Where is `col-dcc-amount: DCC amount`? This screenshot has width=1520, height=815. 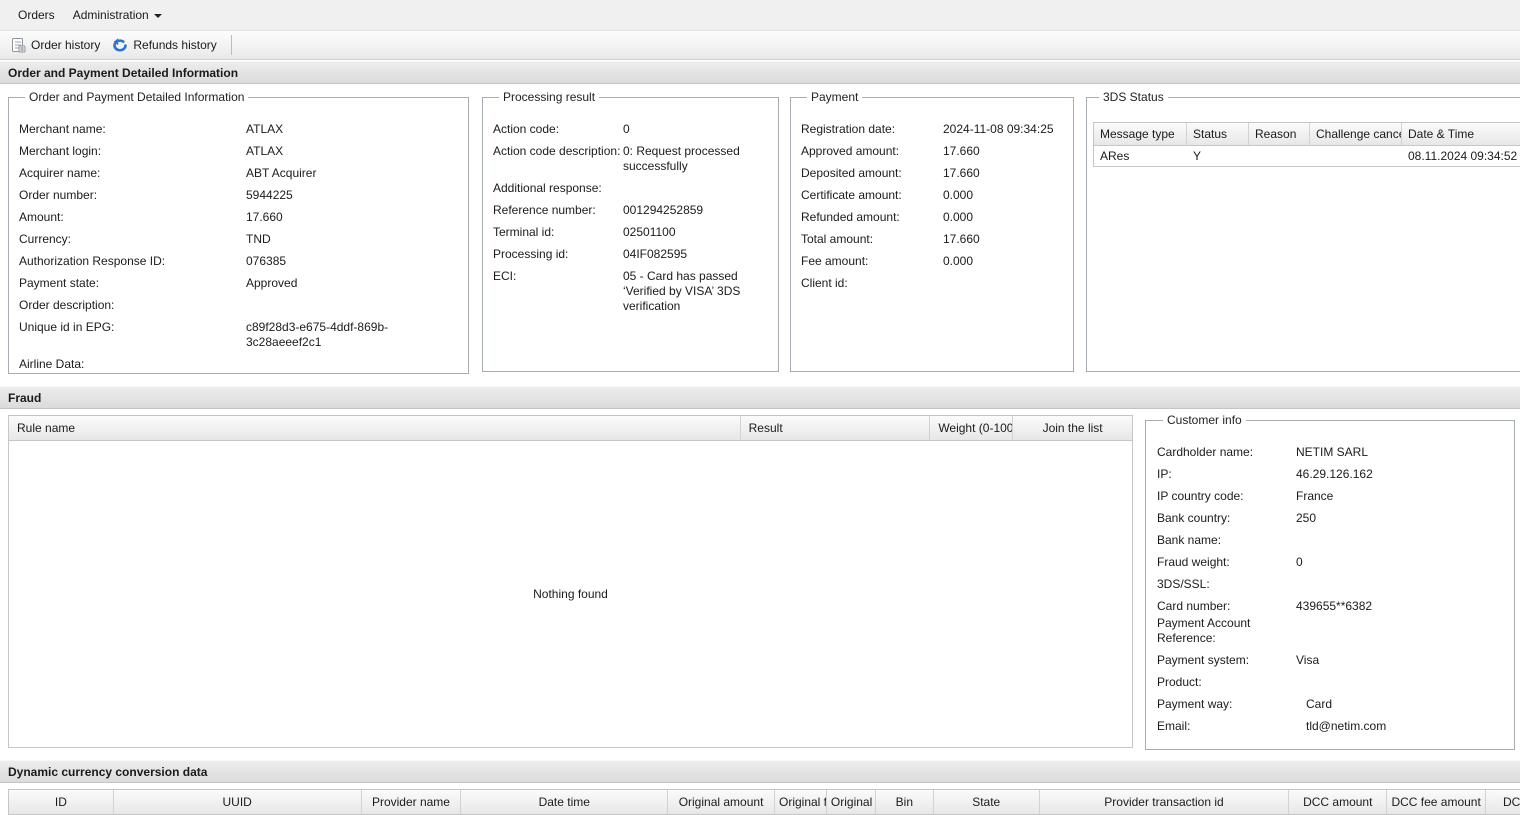 col-dcc-amount: DCC amount is located at coordinates (1338, 802).